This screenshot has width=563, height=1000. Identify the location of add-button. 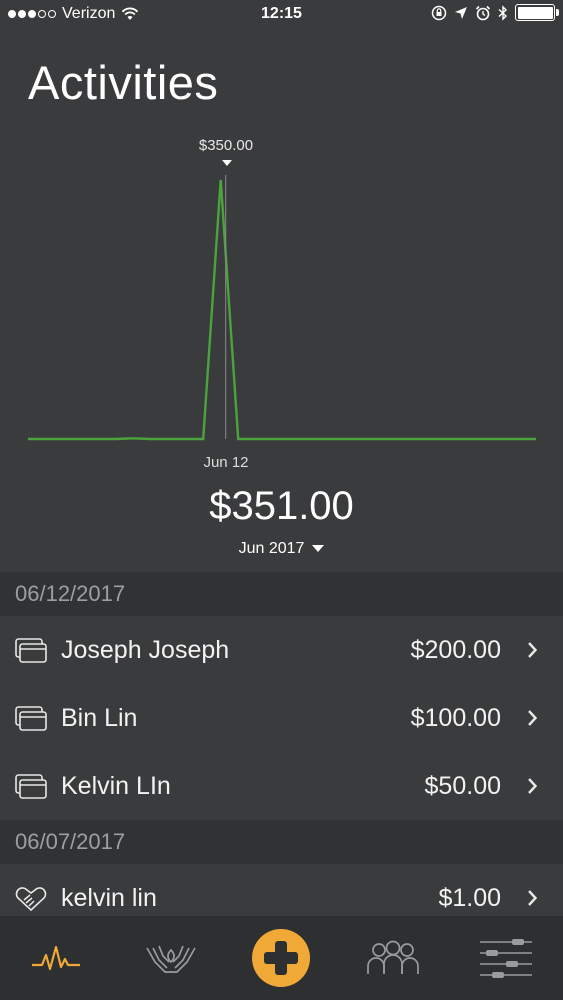
(281, 958).